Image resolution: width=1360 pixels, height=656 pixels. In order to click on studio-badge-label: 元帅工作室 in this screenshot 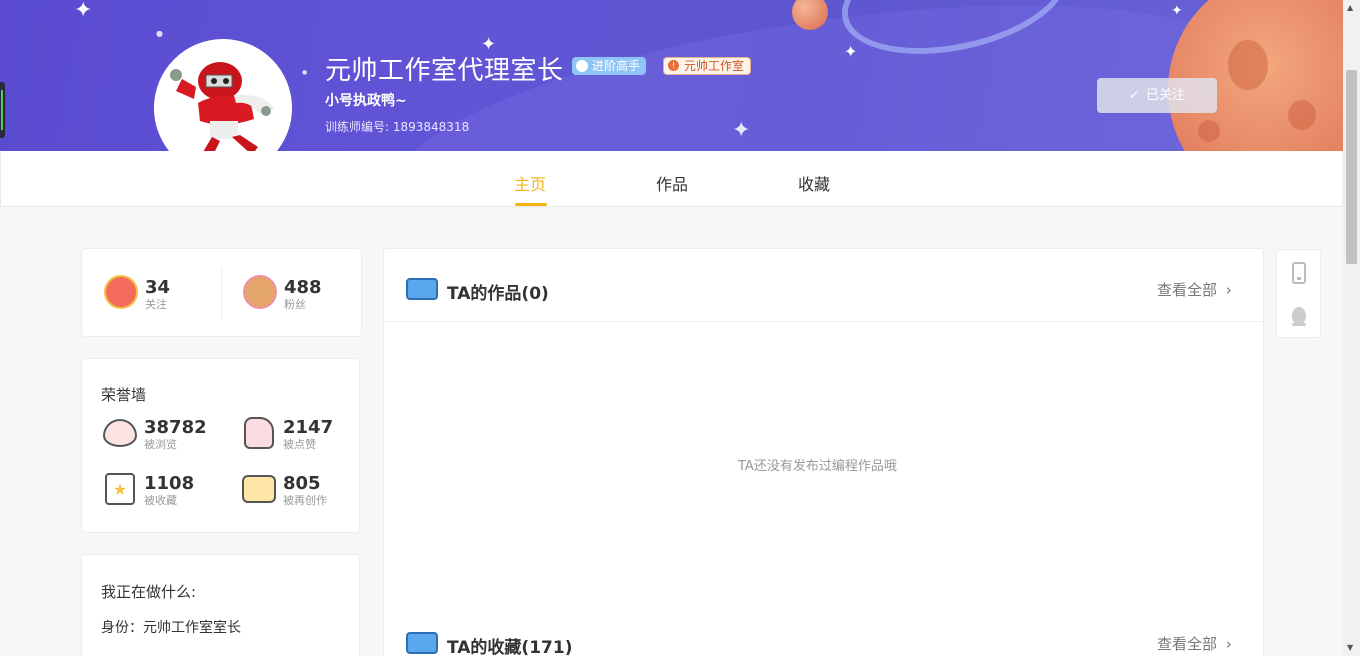, I will do `click(714, 66)`.